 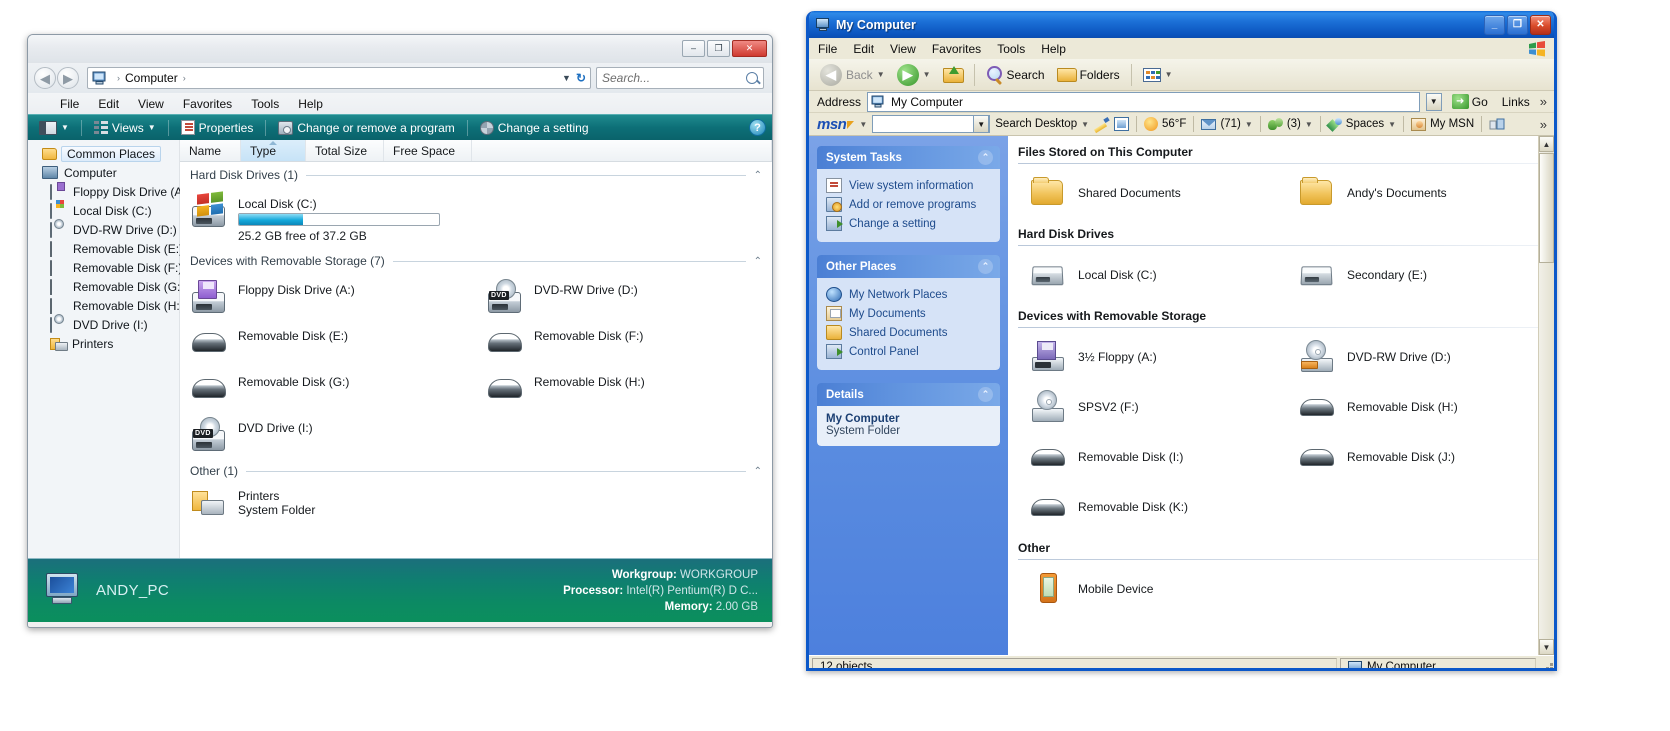 I want to click on scroll-up-button: ▲, so click(x=1546, y=144).